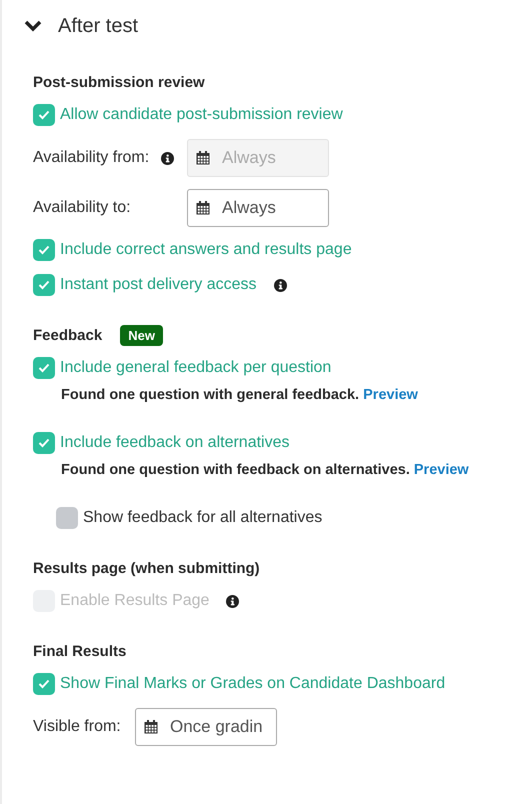 The image size is (530, 804). What do you see at coordinates (253, 684) in the screenshot?
I see `checkbox-label: Show Final Marks or Grades on Candidate Dashboard` at bounding box center [253, 684].